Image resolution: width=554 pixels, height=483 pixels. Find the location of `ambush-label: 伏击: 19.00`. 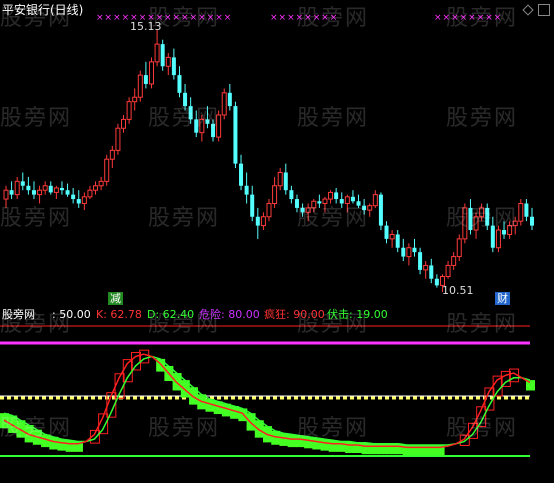

ambush-label: 伏击: 19.00 is located at coordinates (357, 314).